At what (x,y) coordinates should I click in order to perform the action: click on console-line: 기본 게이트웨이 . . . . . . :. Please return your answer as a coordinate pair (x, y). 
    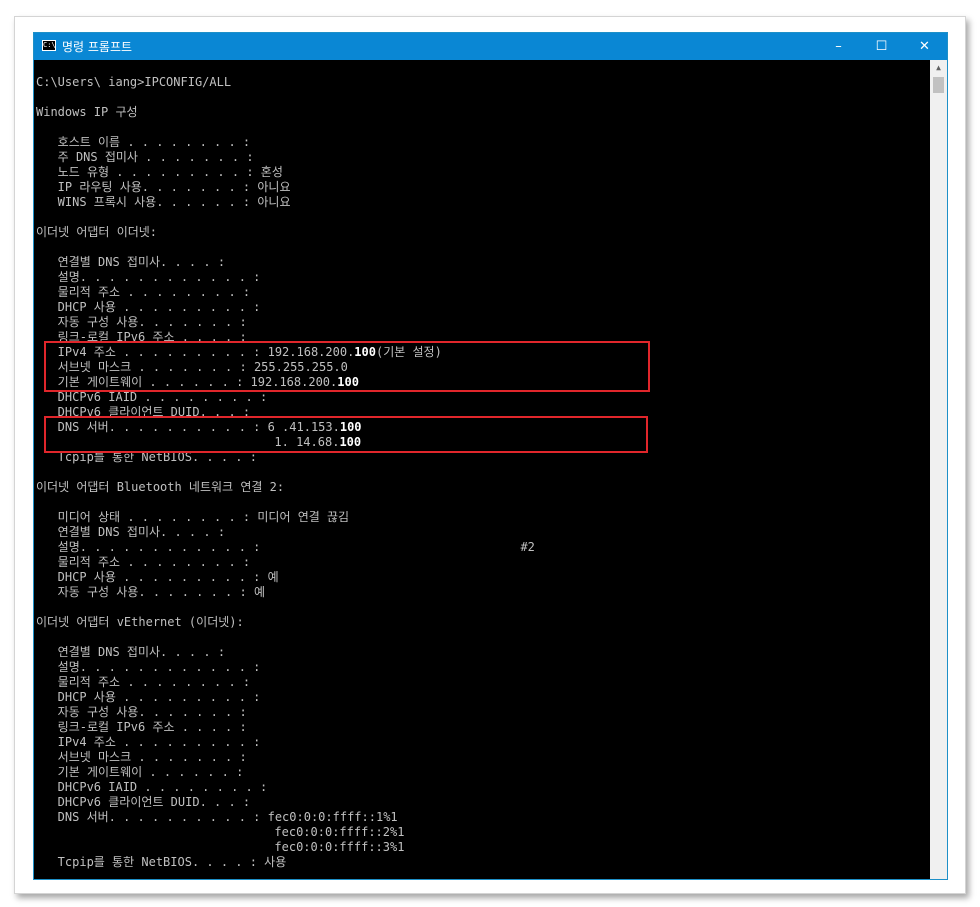
    Looking at the image, I should click on (140, 772).